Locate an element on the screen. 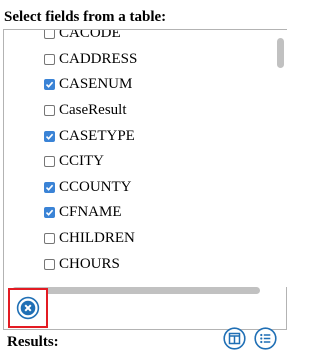 Image resolution: width=320 pixels, height=351 pixels. vertical-scrollbar is located at coordinates (281, 158).